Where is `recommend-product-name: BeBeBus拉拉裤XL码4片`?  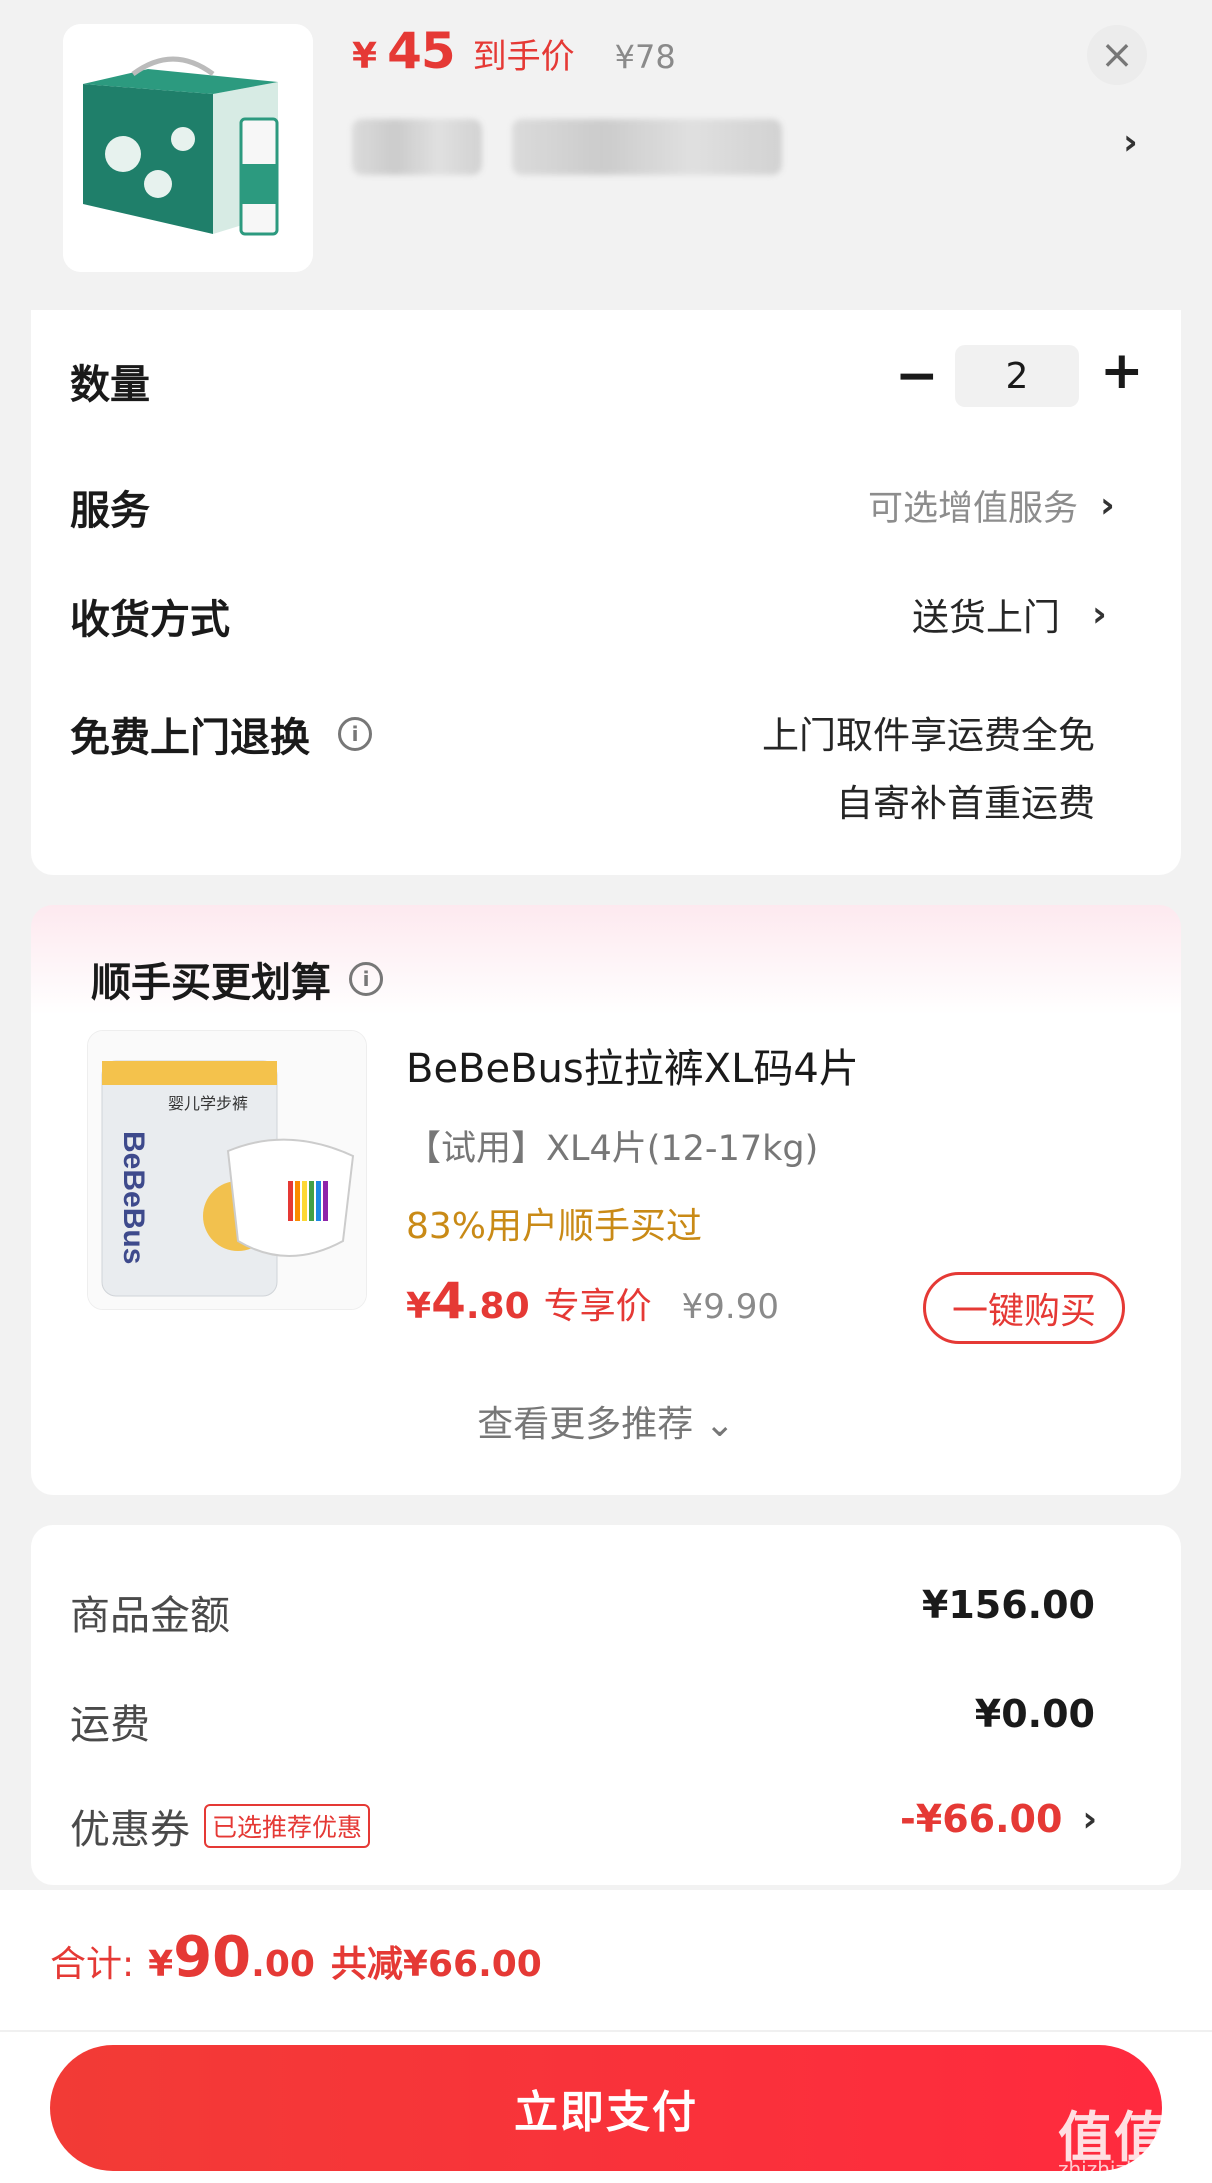
recommend-product-name: BeBeBus拉拉裤XL码4片 is located at coordinates (632, 1065).